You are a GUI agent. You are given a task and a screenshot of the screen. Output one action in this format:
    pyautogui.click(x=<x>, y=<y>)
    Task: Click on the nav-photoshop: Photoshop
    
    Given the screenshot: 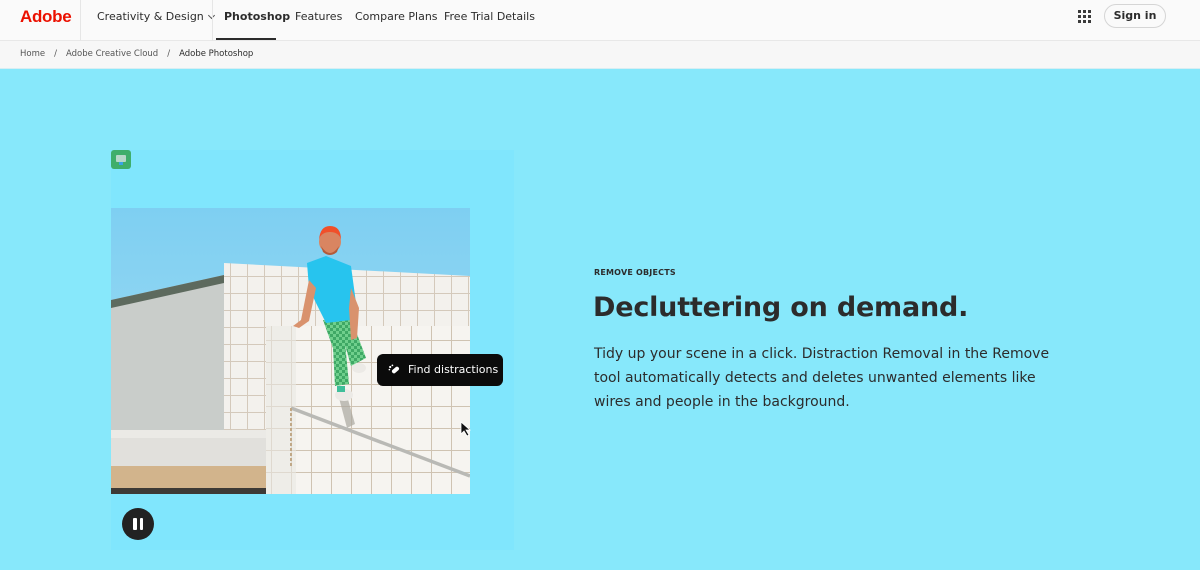 What is the action you would take?
    pyautogui.click(x=257, y=16)
    